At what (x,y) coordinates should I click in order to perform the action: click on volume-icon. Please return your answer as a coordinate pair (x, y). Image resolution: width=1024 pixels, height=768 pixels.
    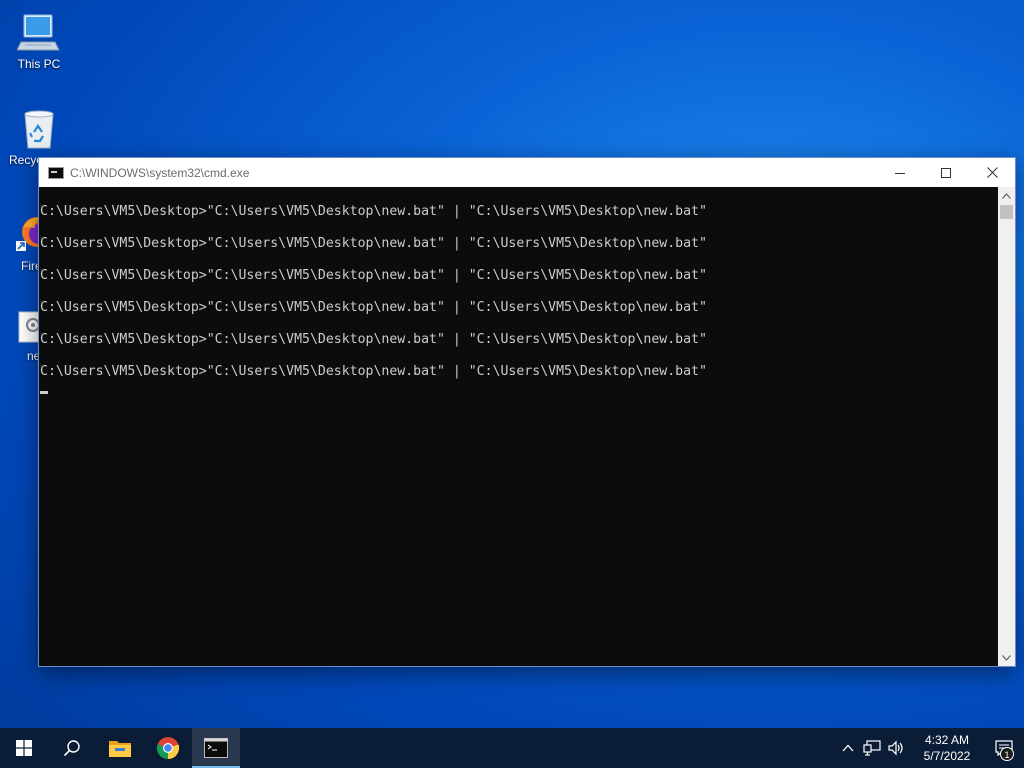
    Looking at the image, I should click on (895, 748).